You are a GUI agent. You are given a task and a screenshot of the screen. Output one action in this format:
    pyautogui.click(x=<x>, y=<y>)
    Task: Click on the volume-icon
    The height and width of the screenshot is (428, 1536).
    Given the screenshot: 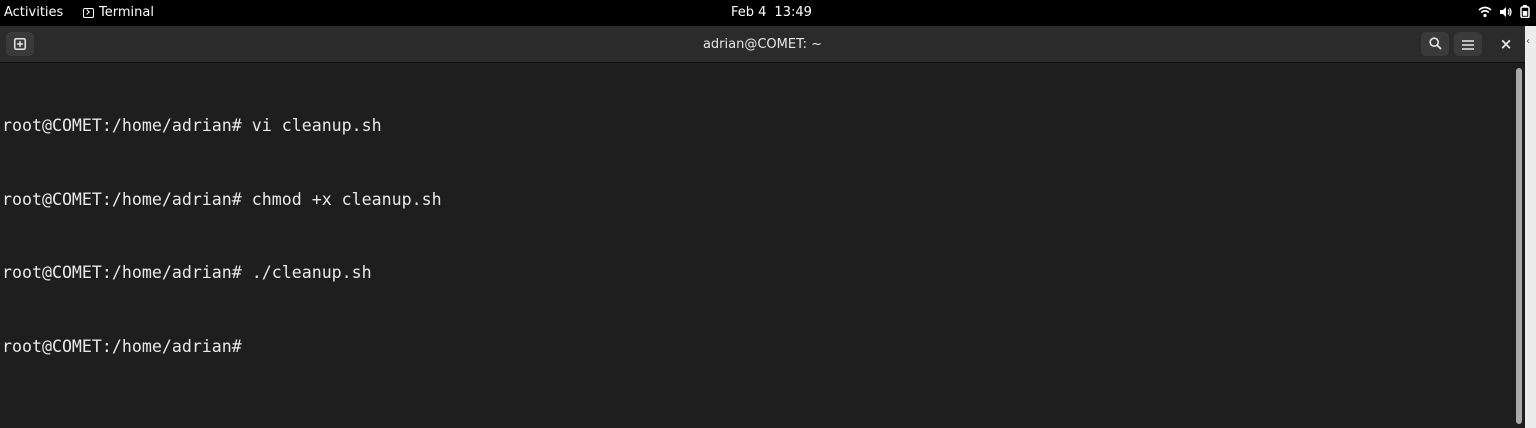 What is the action you would take?
    pyautogui.click(x=1506, y=12)
    